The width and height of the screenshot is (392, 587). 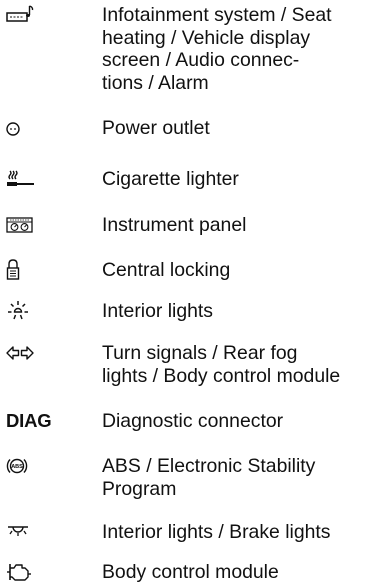 I want to click on legend-label: Interior lights / Brake lights, so click(x=216, y=532).